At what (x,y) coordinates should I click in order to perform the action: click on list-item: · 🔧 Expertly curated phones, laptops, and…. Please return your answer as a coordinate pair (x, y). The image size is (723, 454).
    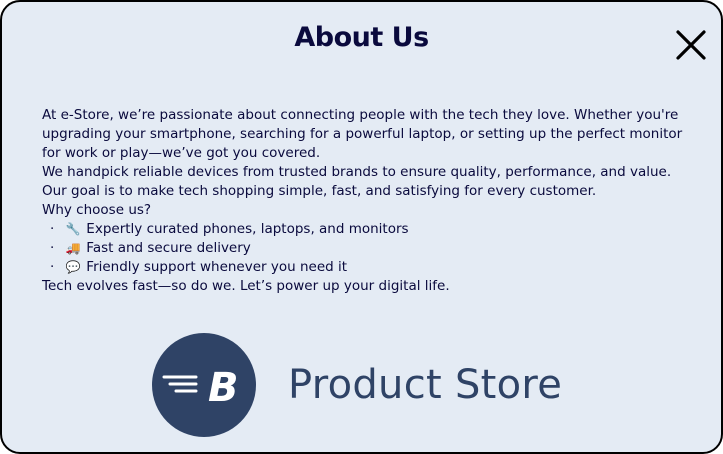
    Looking at the image, I should click on (376, 229).